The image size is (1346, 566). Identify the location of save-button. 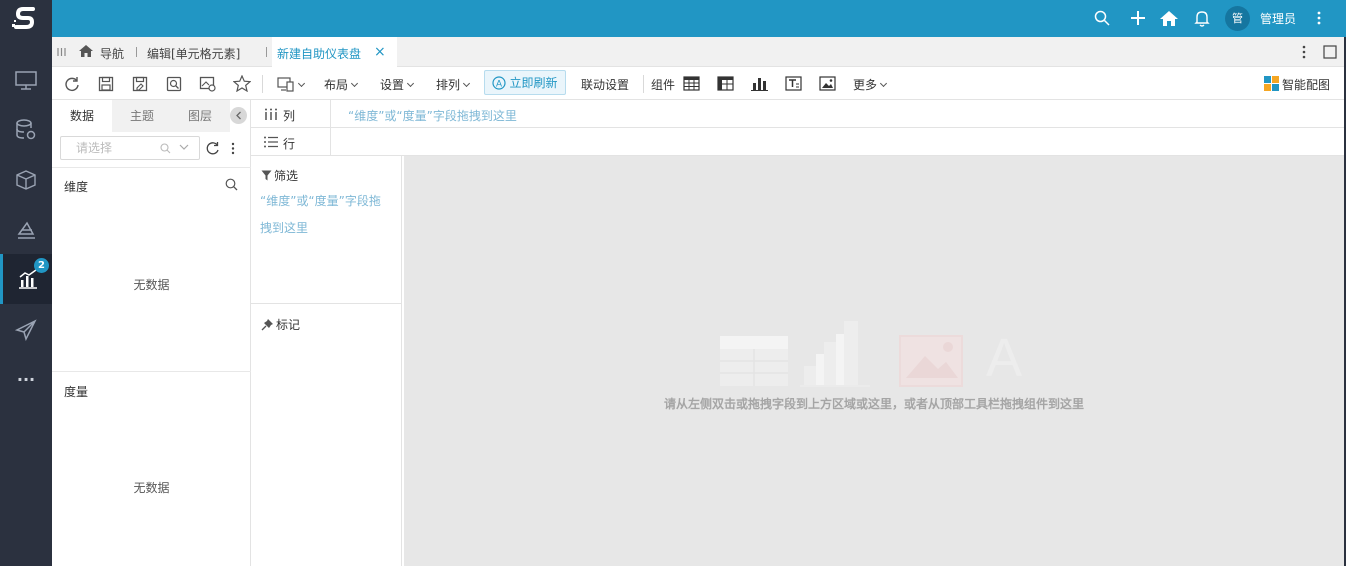
(105, 83).